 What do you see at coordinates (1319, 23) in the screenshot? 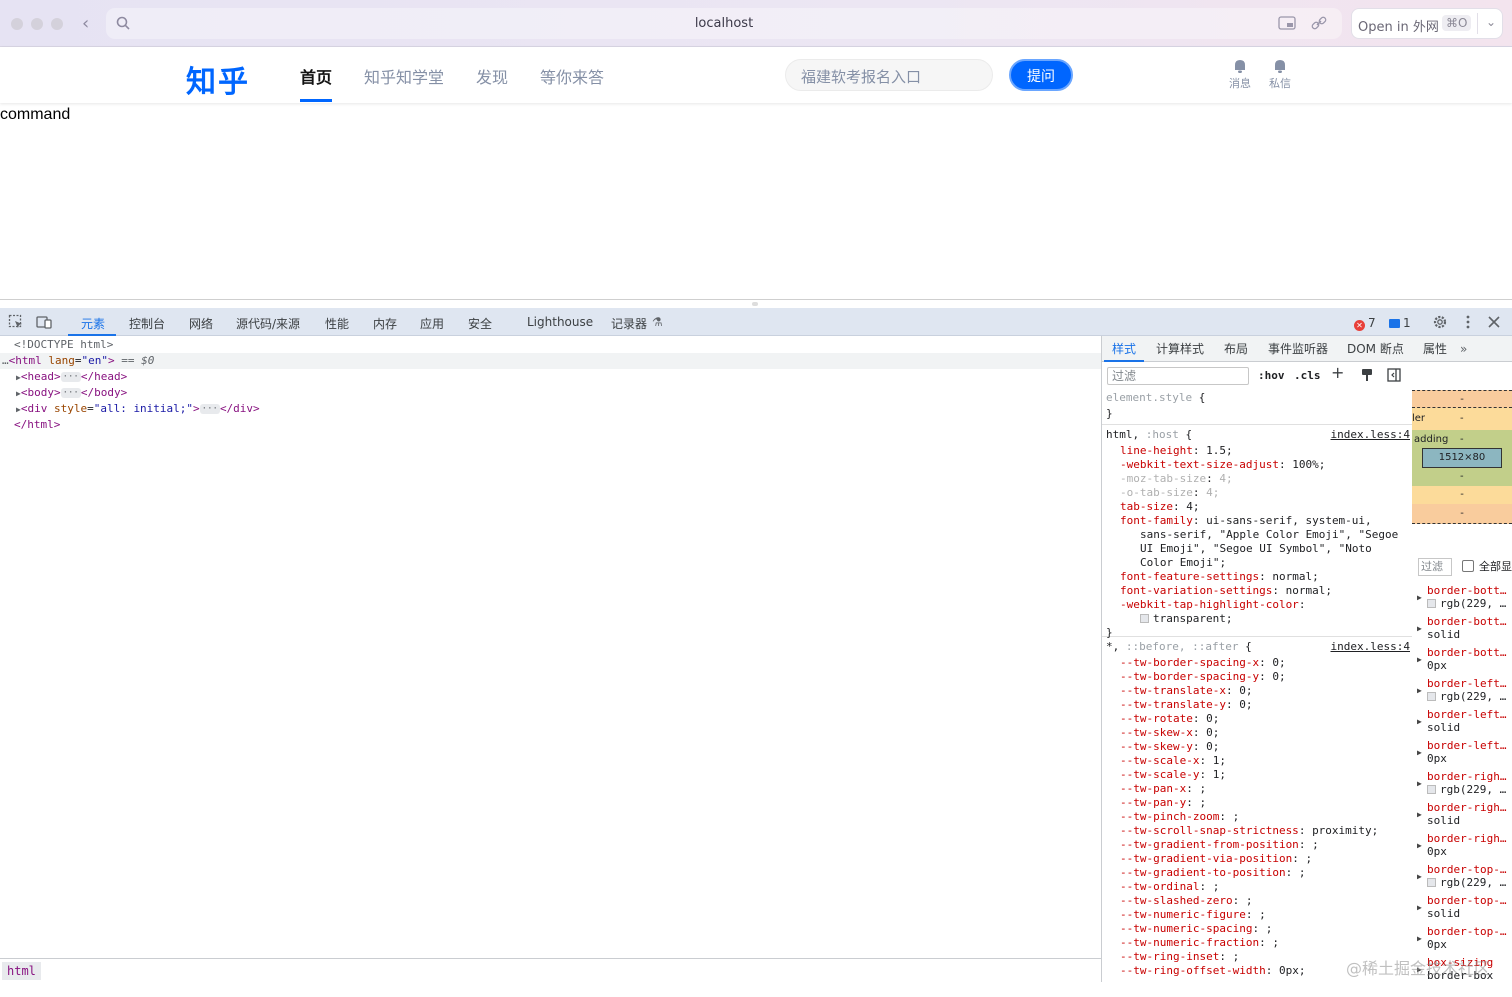
I see `link-icon` at bounding box center [1319, 23].